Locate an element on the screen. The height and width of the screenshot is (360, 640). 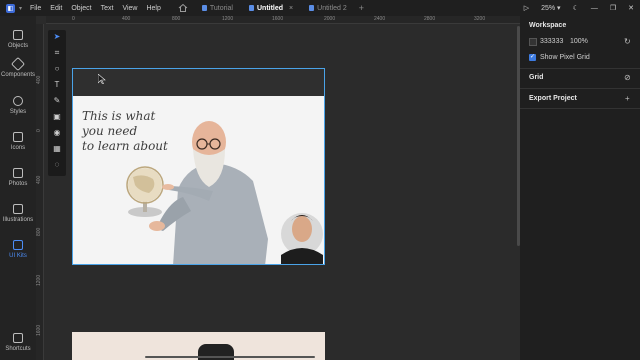
nav-label: Objects is located at coordinates (18, 46).